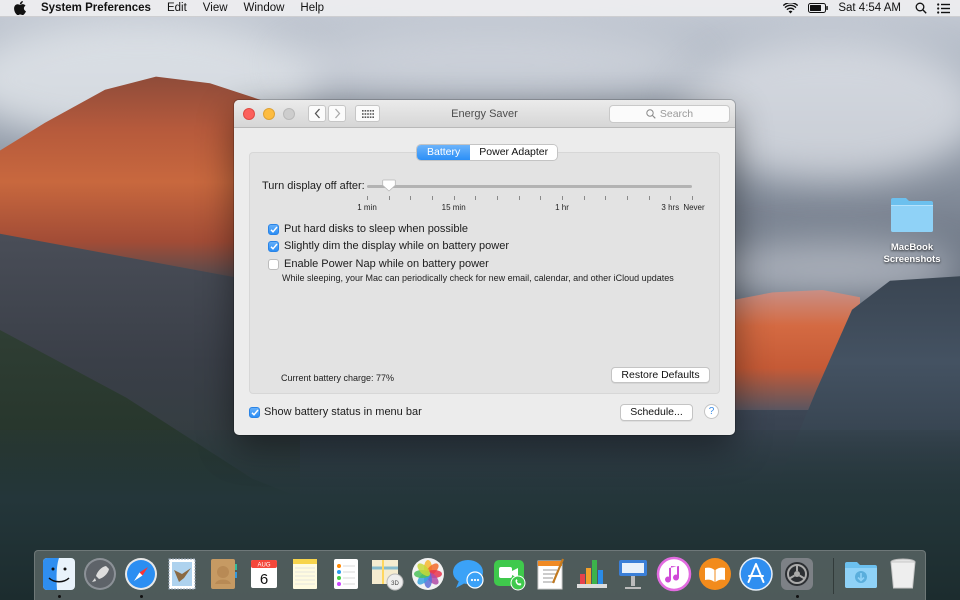 This screenshot has width=960, height=600. I want to click on dock-itunes, so click(674, 574).